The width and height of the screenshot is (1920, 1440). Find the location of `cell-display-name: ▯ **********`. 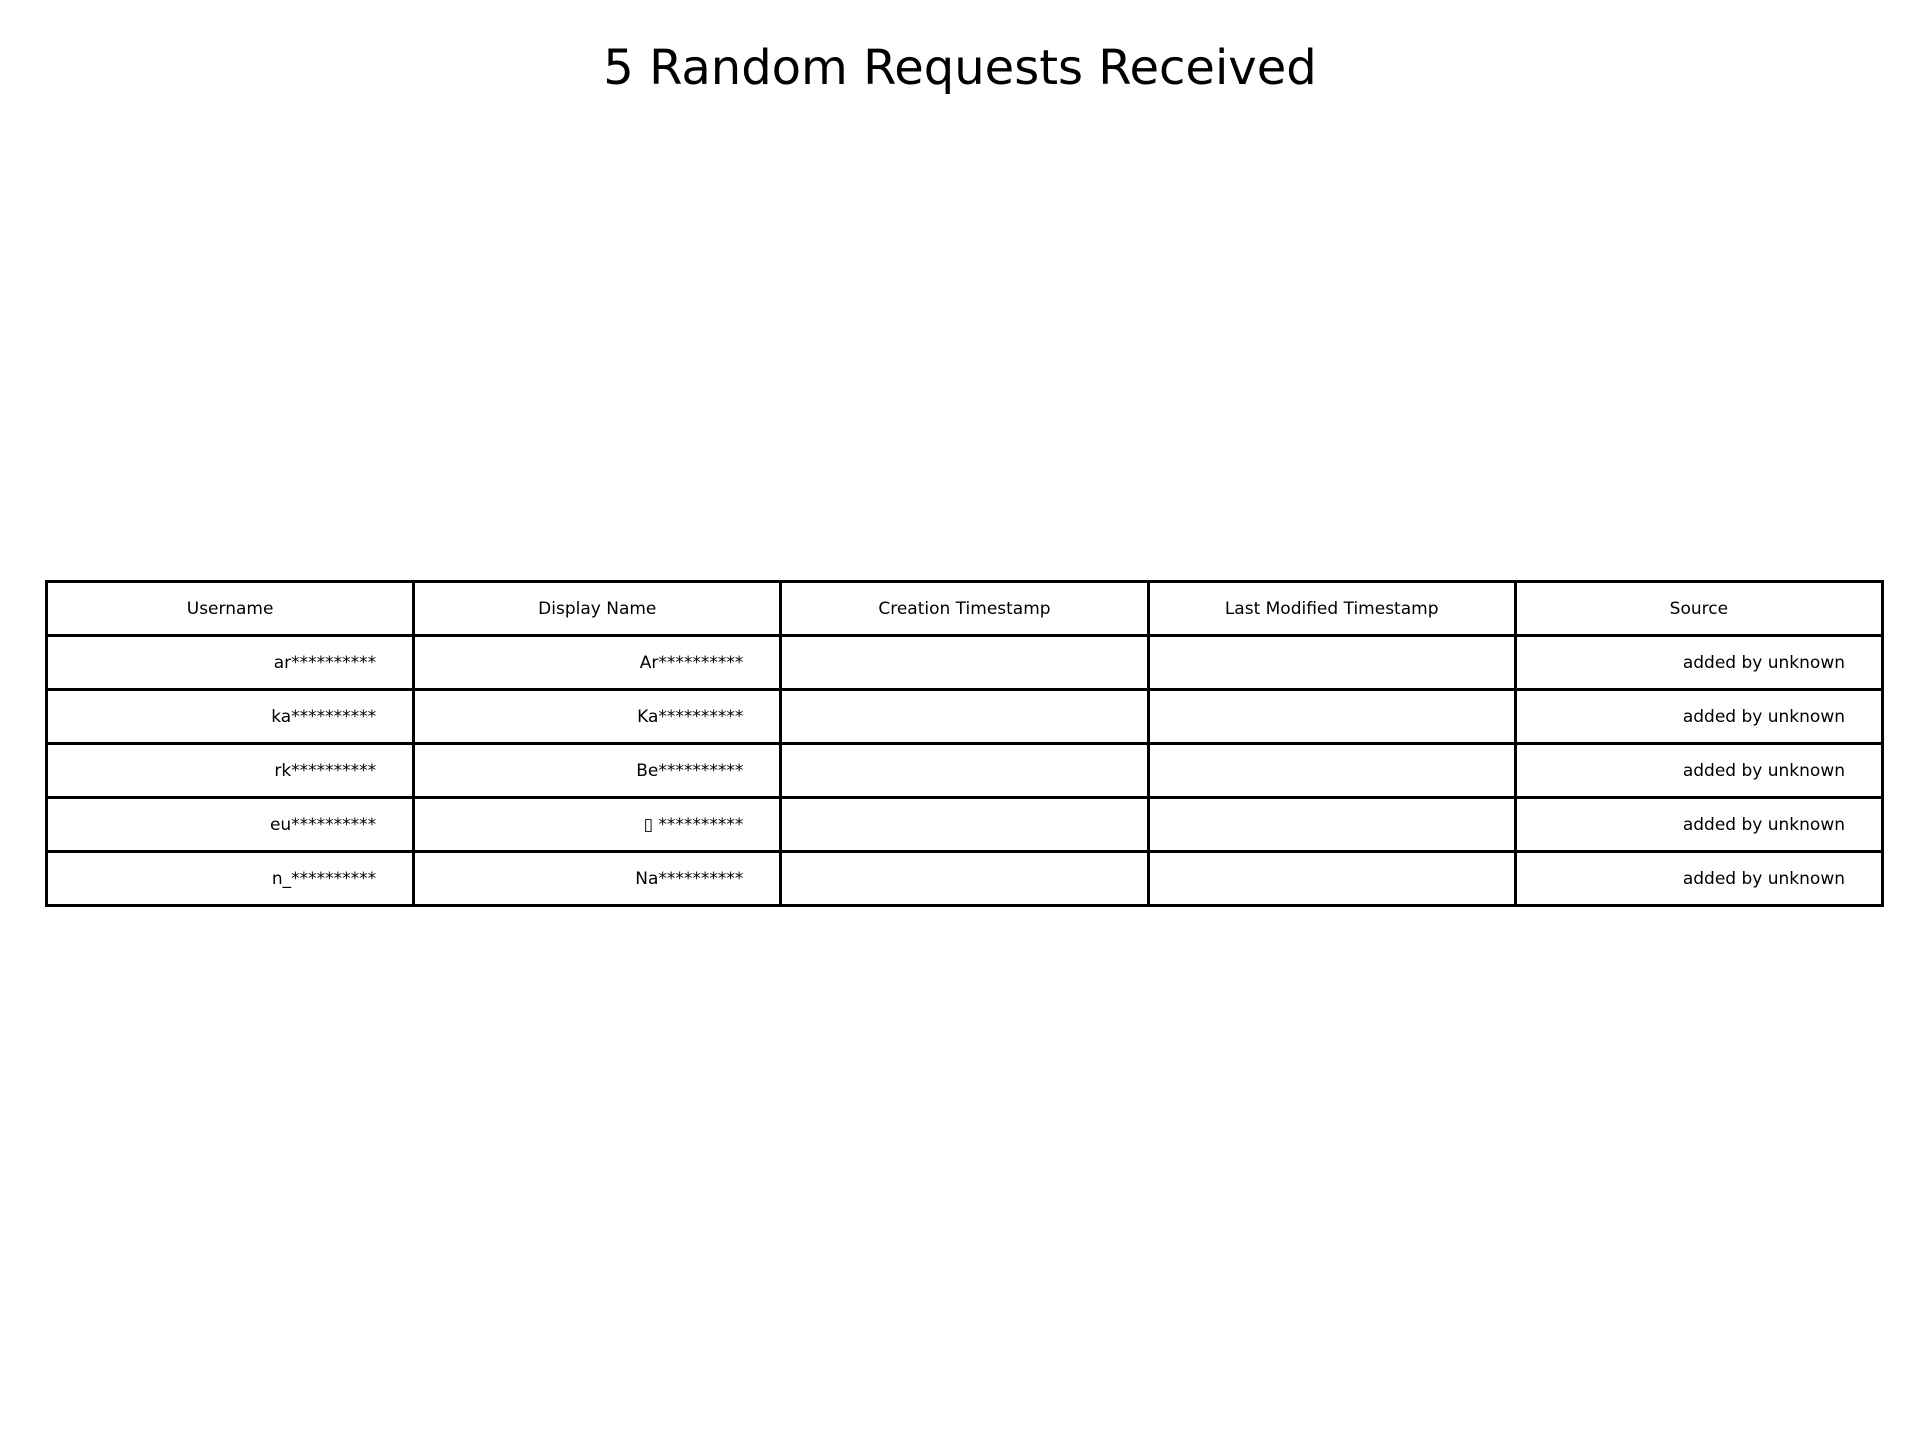

cell-display-name: ▯ ********** is located at coordinates (597, 824).